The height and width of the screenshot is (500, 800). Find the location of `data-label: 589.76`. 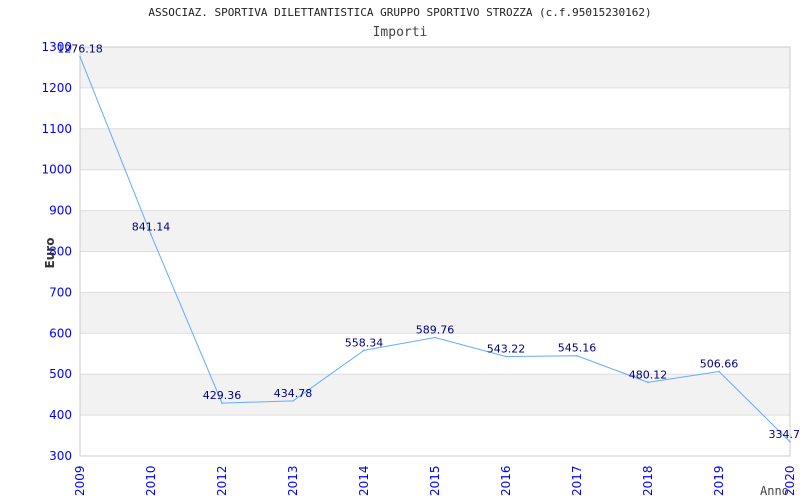

data-label: 589.76 is located at coordinates (435, 329).